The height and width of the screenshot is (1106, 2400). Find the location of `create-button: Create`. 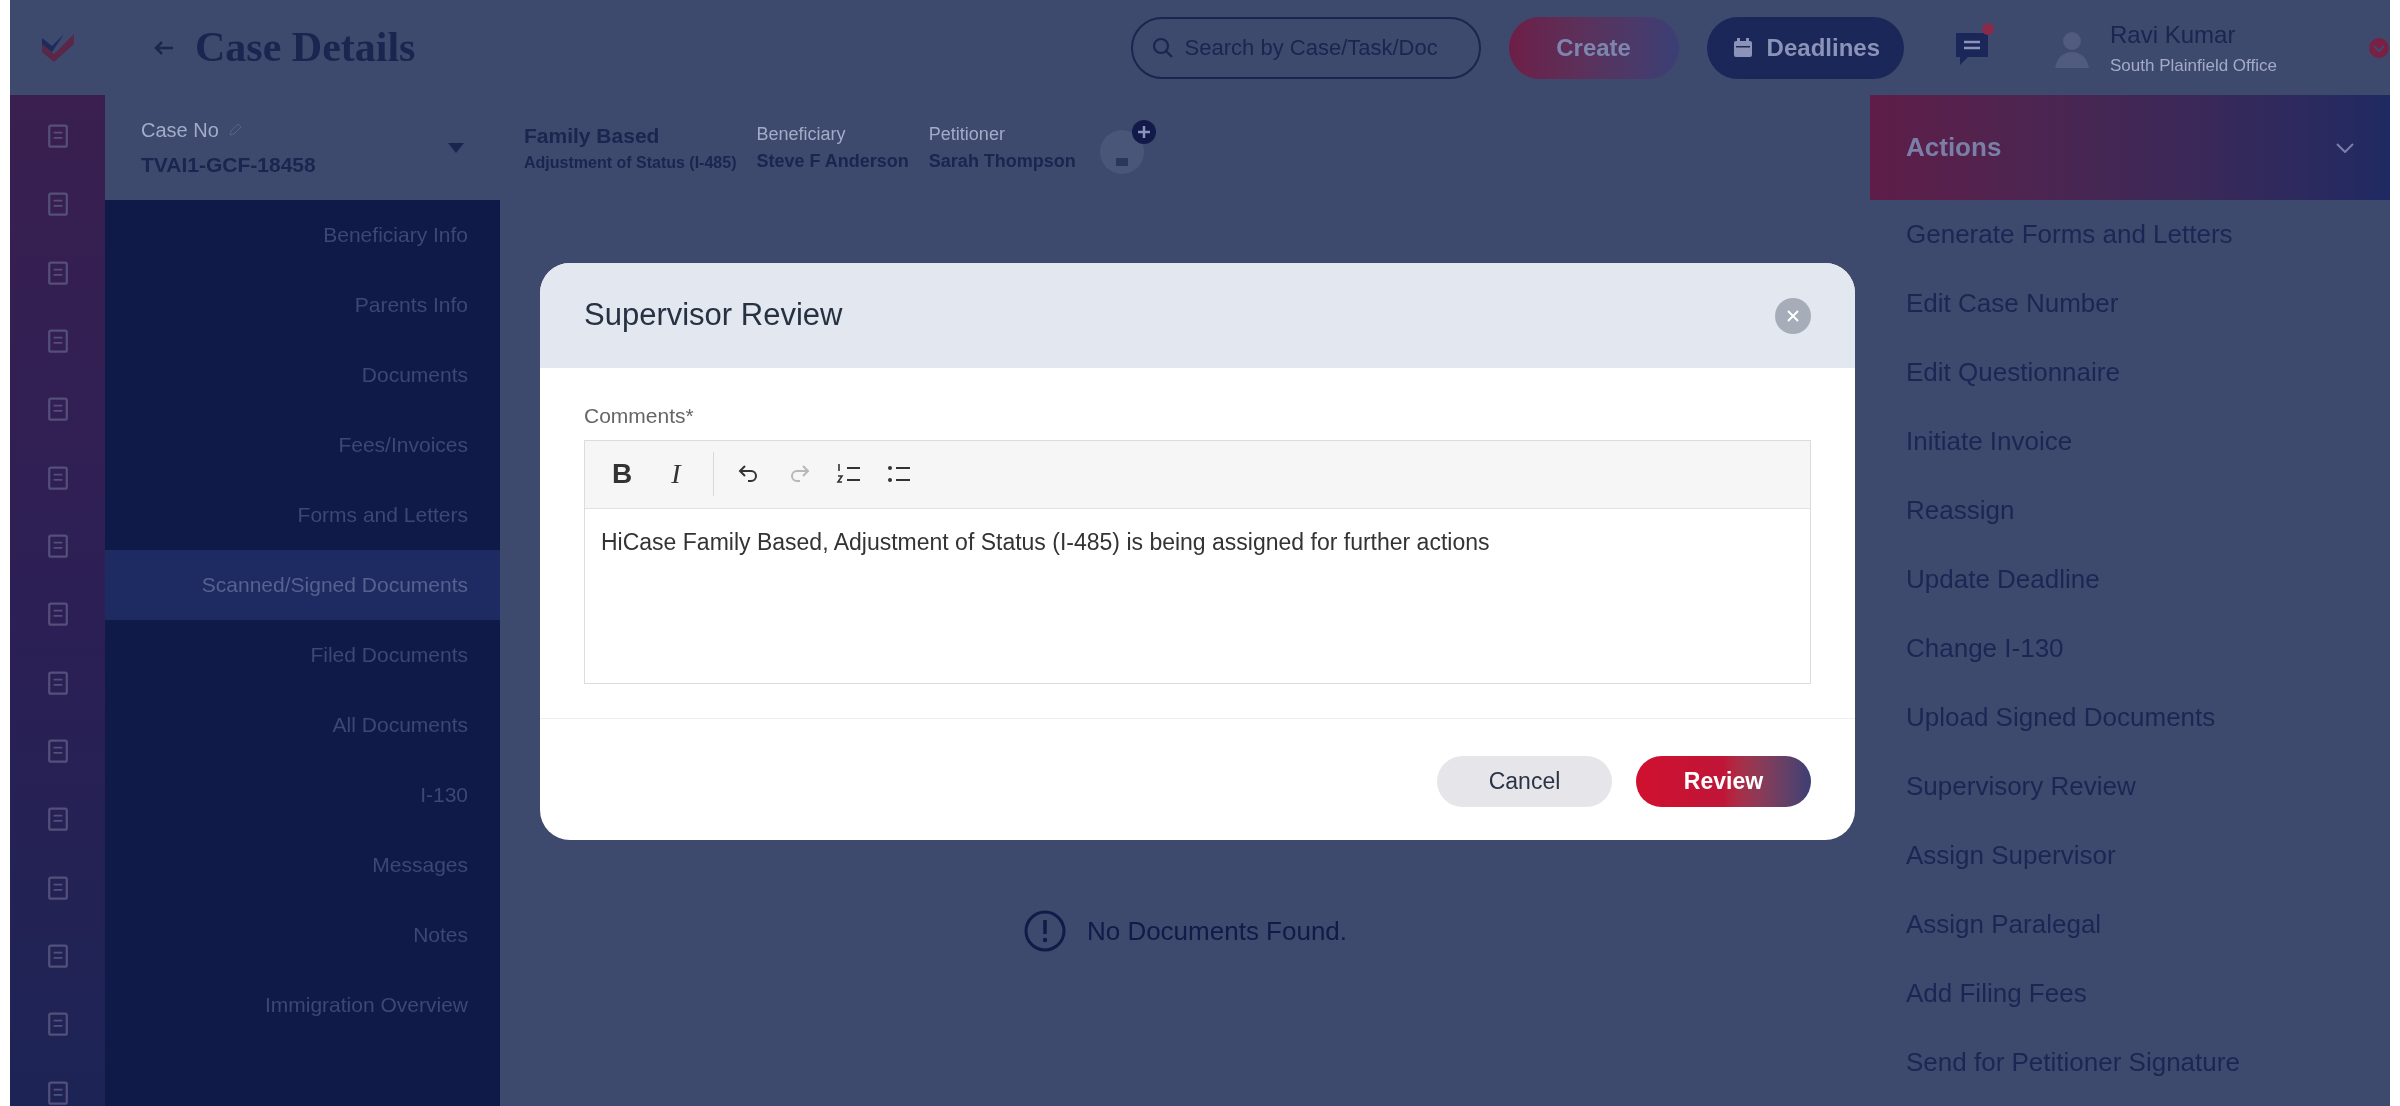

create-button: Create is located at coordinates (1593, 47).